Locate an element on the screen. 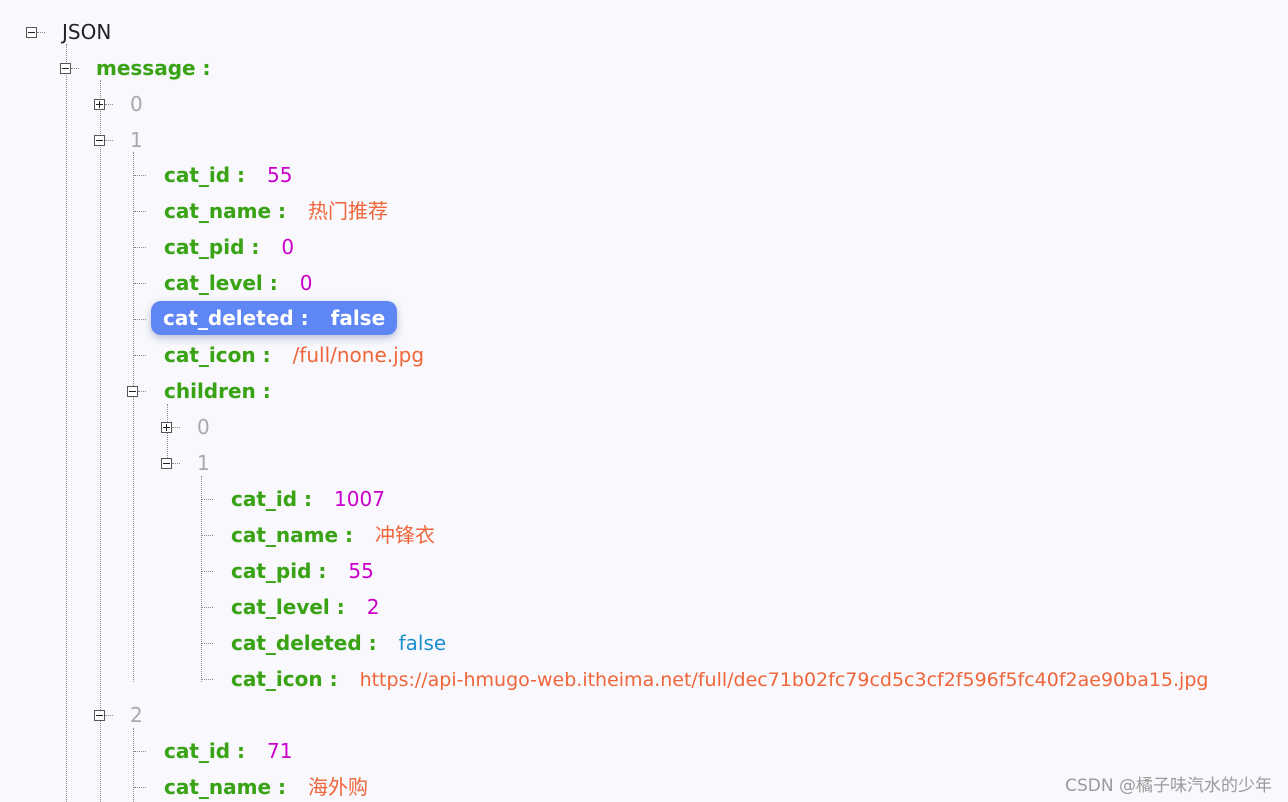 The width and height of the screenshot is (1288, 802). field-value: /full/none.jpg is located at coordinates (358, 355).